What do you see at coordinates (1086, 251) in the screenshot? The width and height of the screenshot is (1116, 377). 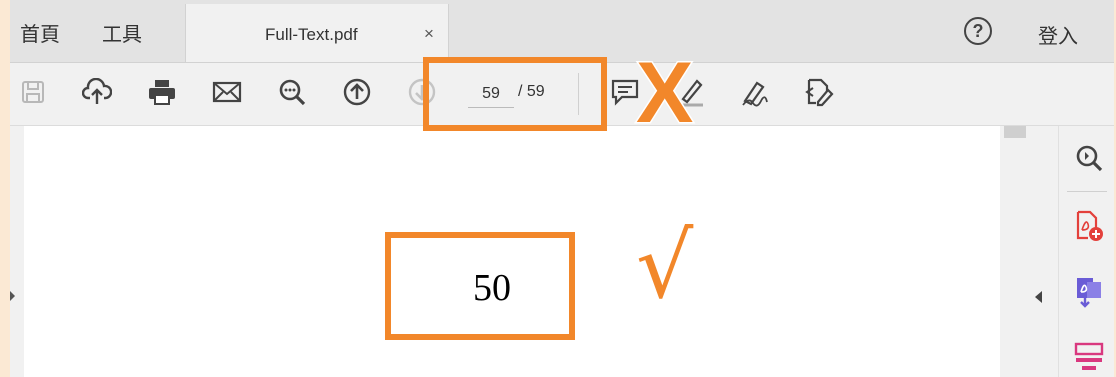 I see `right-tools-panel` at bounding box center [1086, 251].